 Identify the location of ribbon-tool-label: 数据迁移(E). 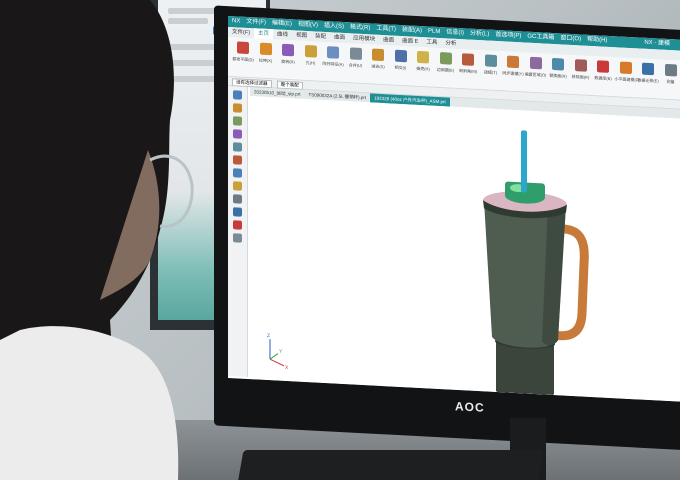
(648, 80).